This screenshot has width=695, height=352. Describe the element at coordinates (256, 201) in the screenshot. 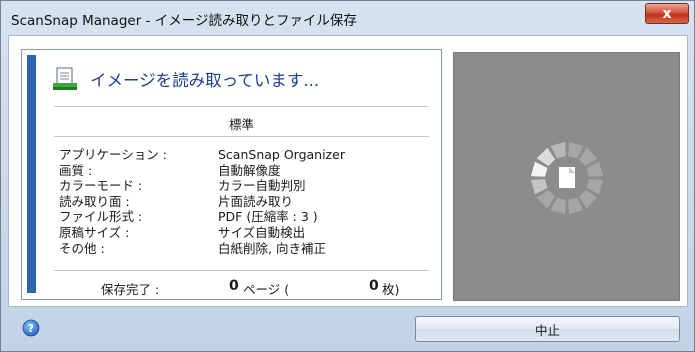

I see `setting-value: 片面読み取り` at that location.